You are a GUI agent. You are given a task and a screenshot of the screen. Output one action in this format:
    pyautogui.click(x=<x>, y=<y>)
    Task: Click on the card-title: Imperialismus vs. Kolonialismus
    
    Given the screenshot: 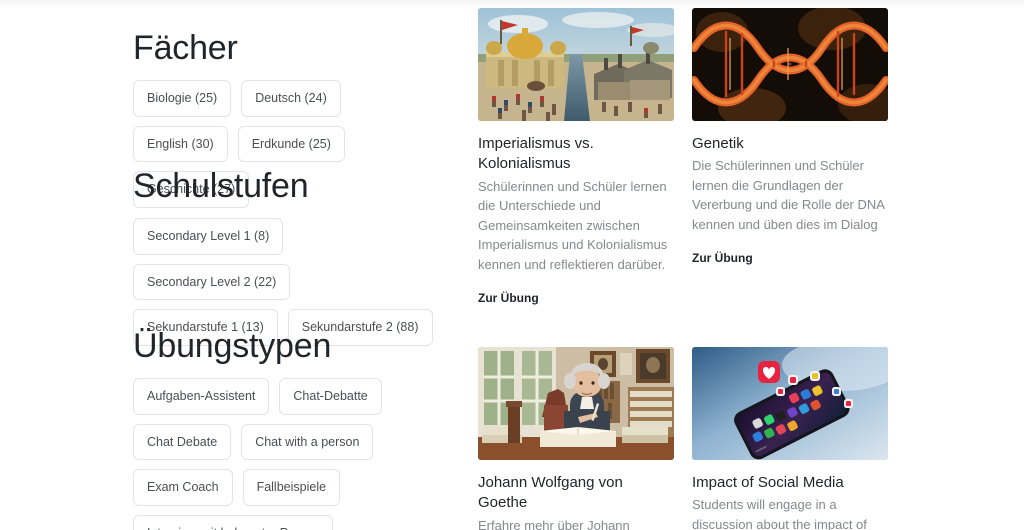 What is the action you would take?
    pyautogui.click(x=536, y=154)
    